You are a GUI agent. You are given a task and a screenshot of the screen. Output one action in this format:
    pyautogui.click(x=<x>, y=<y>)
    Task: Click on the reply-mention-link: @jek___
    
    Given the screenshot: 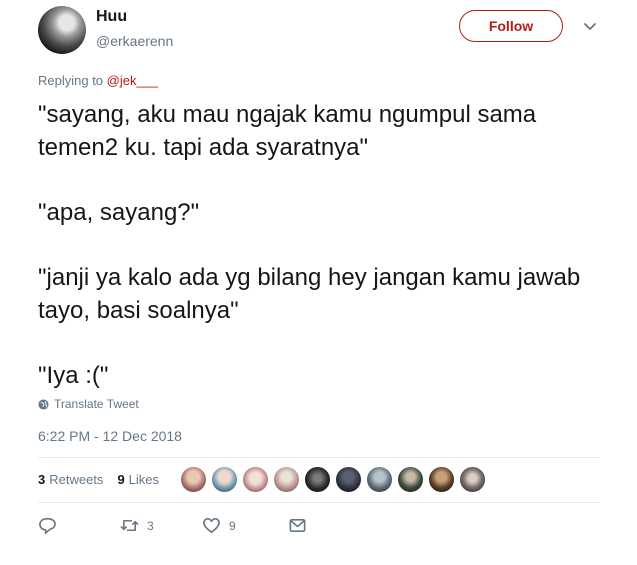 What is the action you would take?
    pyautogui.click(x=133, y=80)
    